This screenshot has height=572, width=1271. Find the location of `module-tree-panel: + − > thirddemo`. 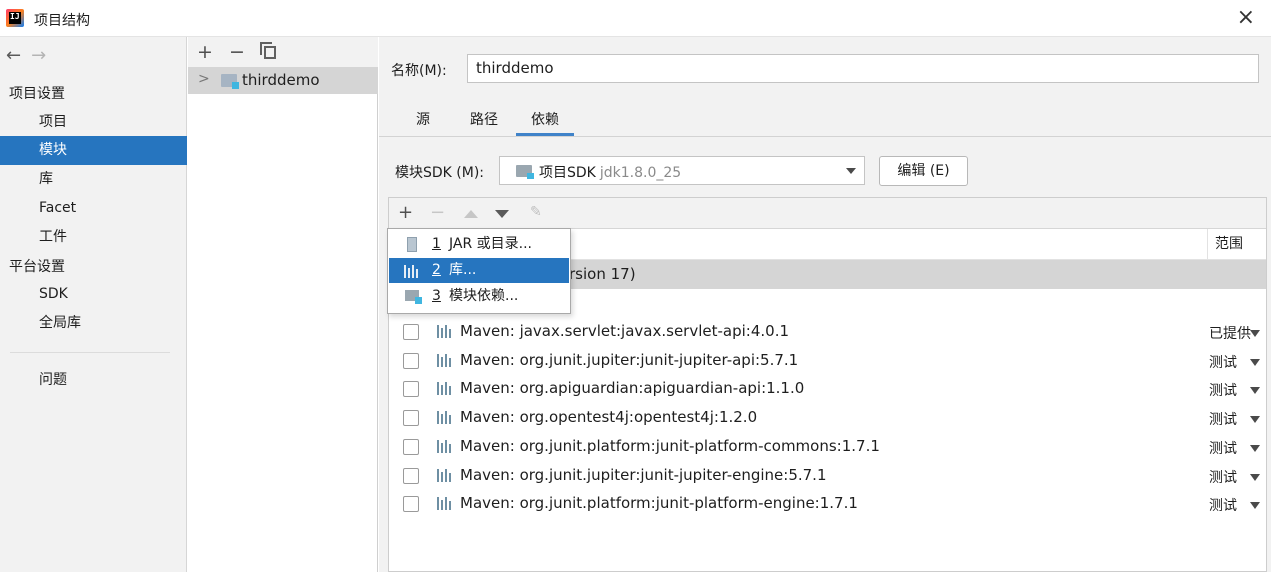

module-tree-panel: + − > thirddemo is located at coordinates (283, 304).